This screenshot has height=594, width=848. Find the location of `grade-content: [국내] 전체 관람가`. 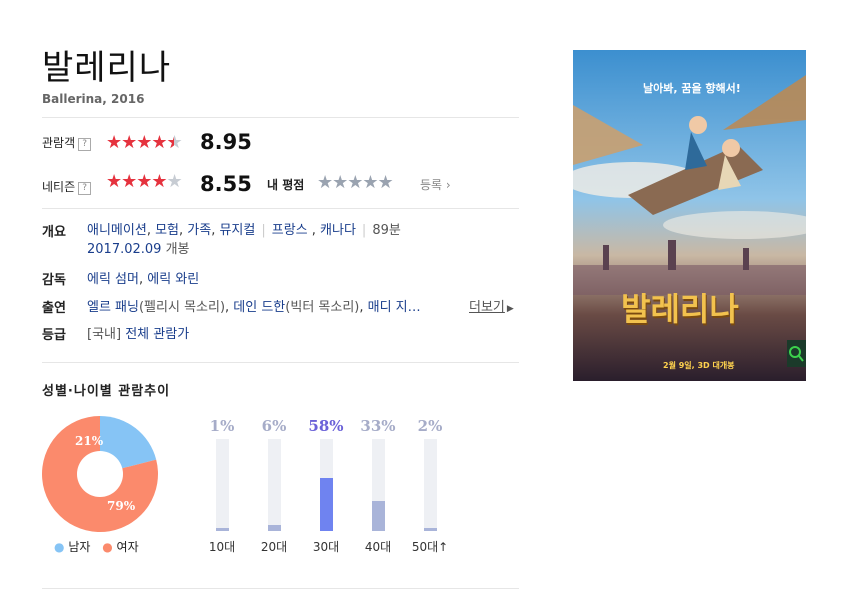

grade-content: [국내] 전체 관람가 is located at coordinates (138, 332).